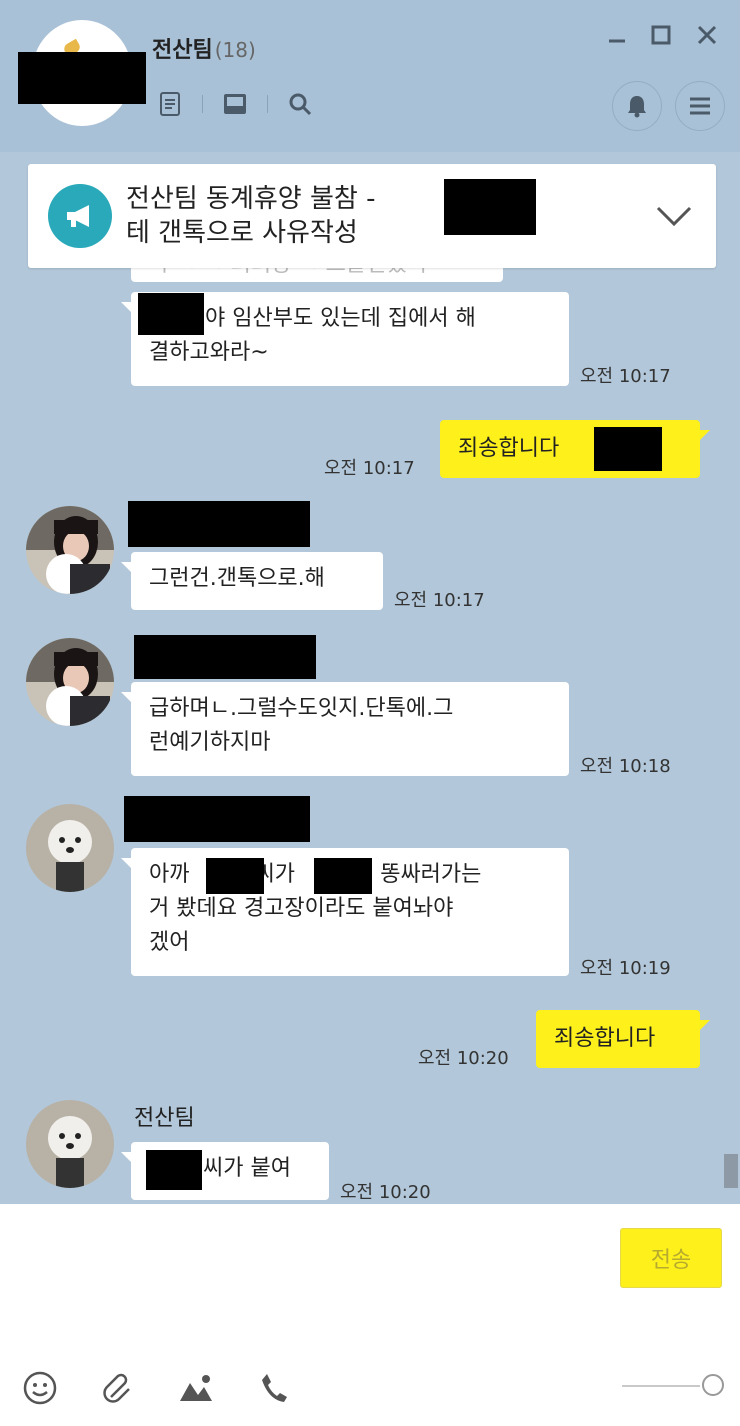 Image resolution: width=740 pixels, height=1426 pixels. I want to click on maximize-icon, so click(661, 35).